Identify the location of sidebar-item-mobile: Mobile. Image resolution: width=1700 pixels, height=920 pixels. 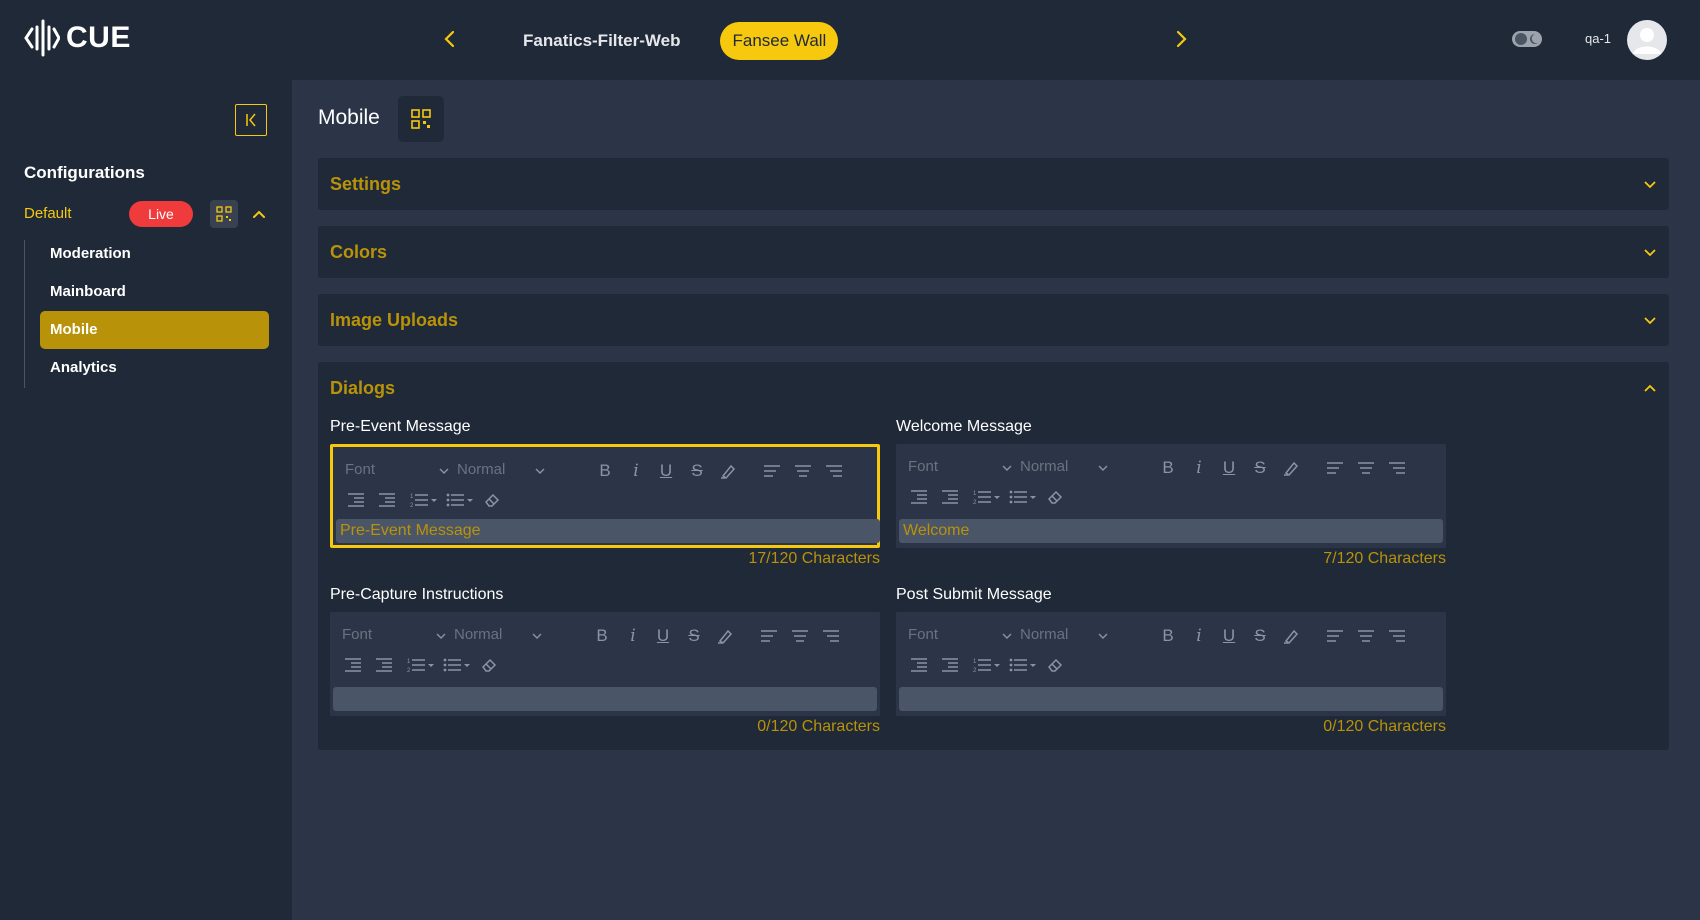
(154, 330).